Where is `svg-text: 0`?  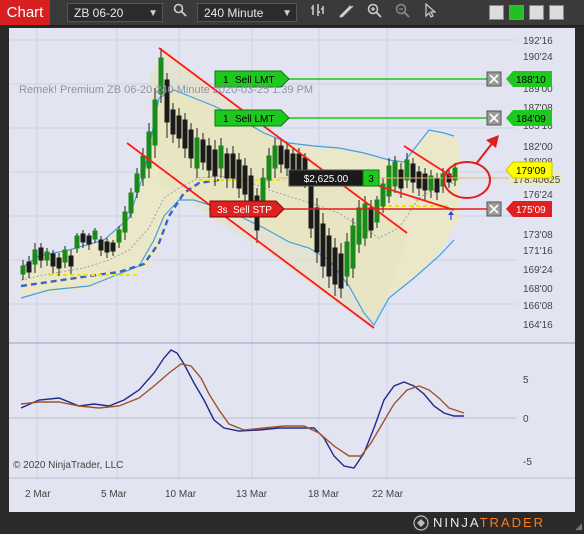
svg-text: 0 is located at coordinates (526, 419).